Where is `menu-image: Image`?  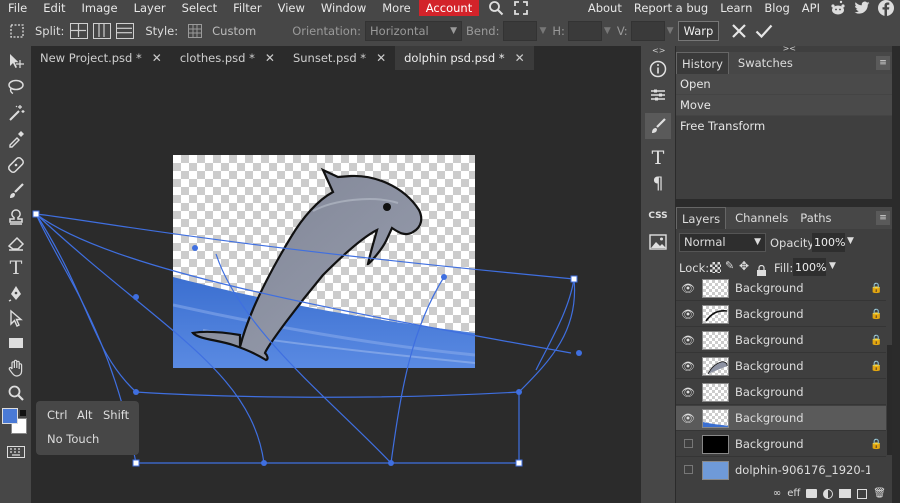 menu-image: Image is located at coordinates (100, 8).